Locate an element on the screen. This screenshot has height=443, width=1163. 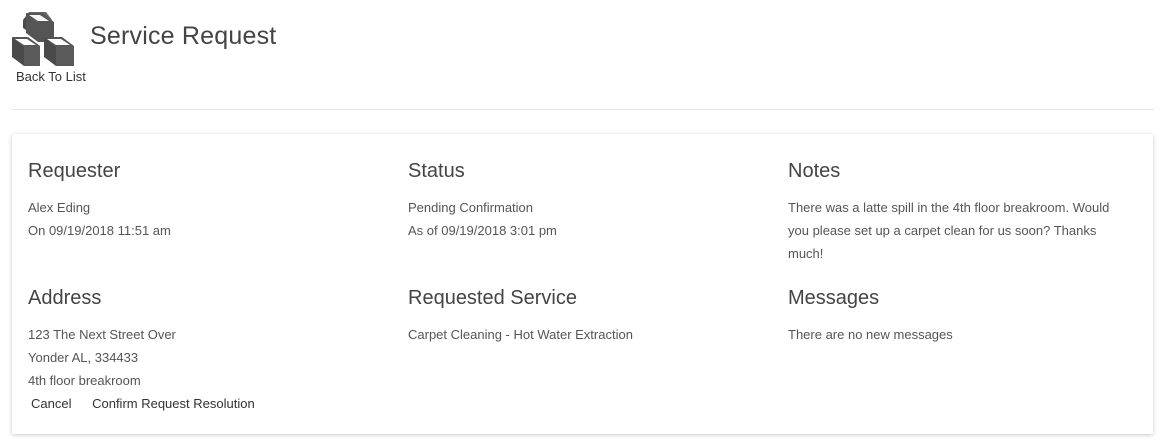
notes-heading: Notes is located at coordinates (814, 171).